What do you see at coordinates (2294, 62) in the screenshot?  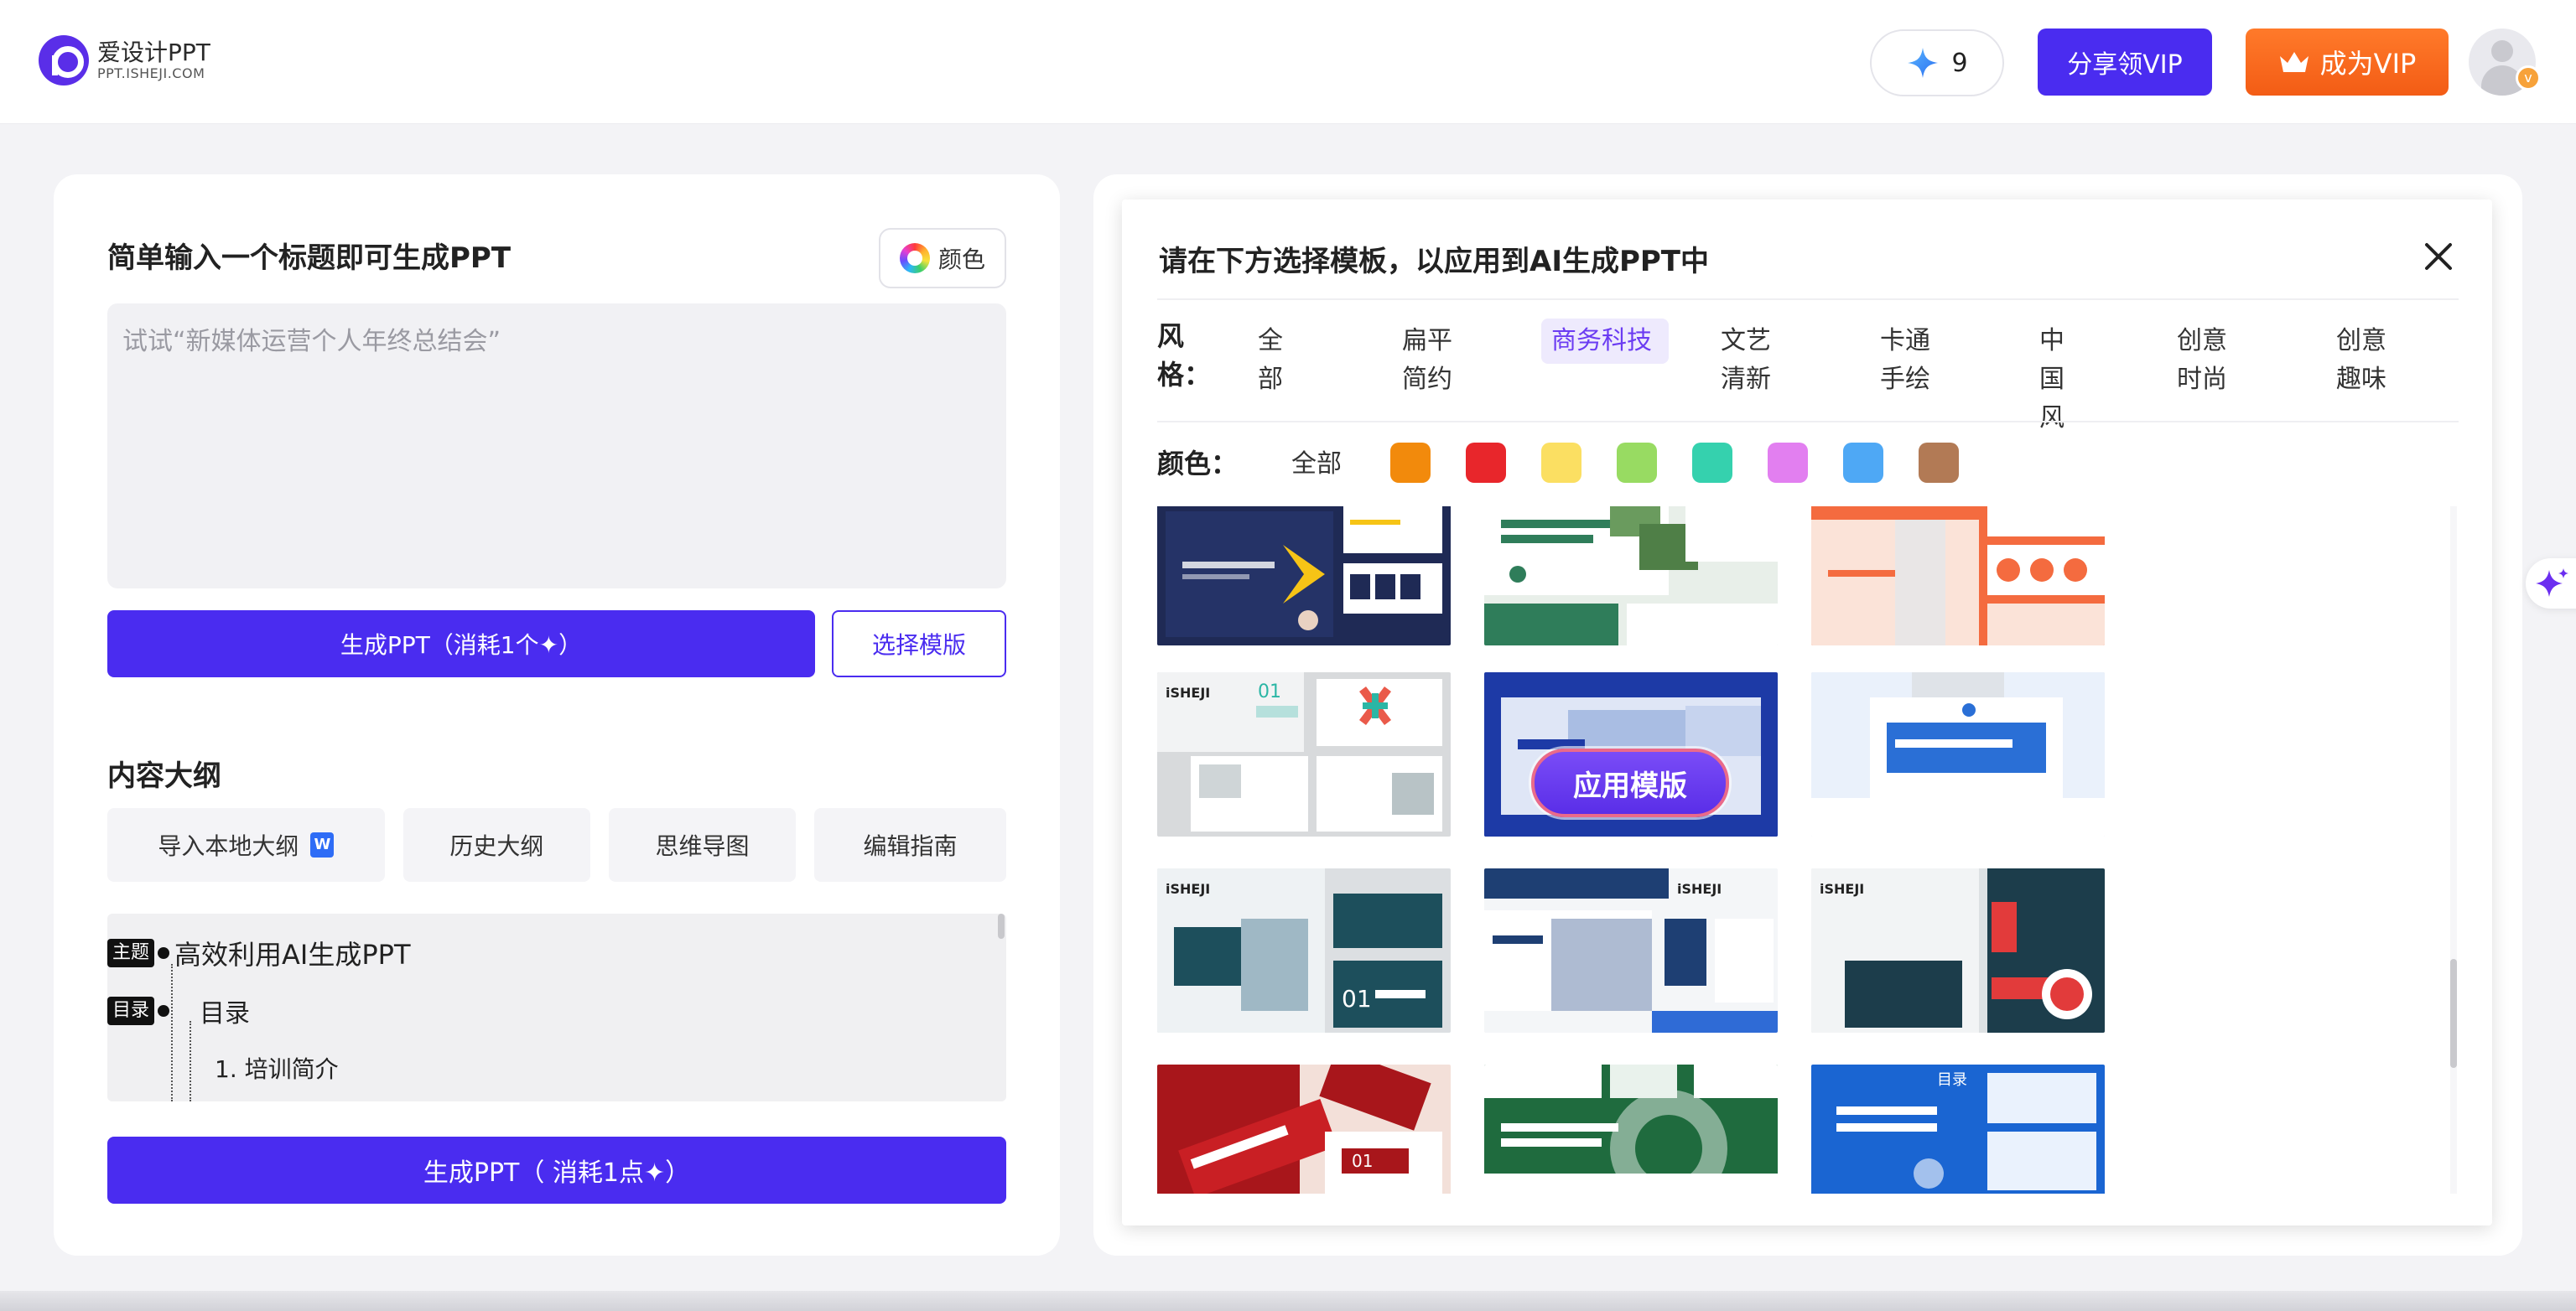 I see `crown-icon` at bounding box center [2294, 62].